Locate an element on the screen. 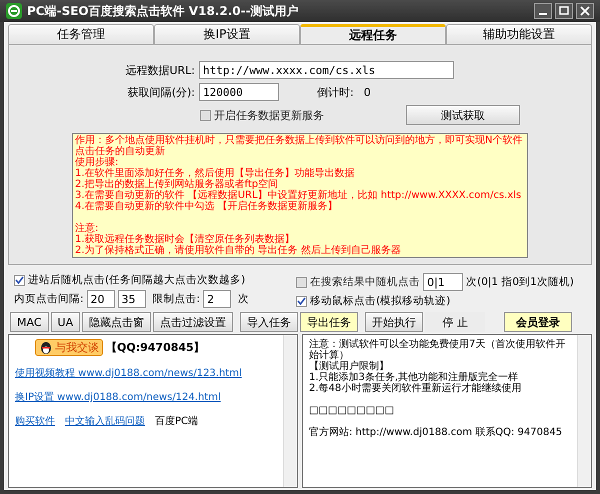 This screenshot has height=494, width=600. countdown-label: 倒计时: is located at coordinates (335, 92).